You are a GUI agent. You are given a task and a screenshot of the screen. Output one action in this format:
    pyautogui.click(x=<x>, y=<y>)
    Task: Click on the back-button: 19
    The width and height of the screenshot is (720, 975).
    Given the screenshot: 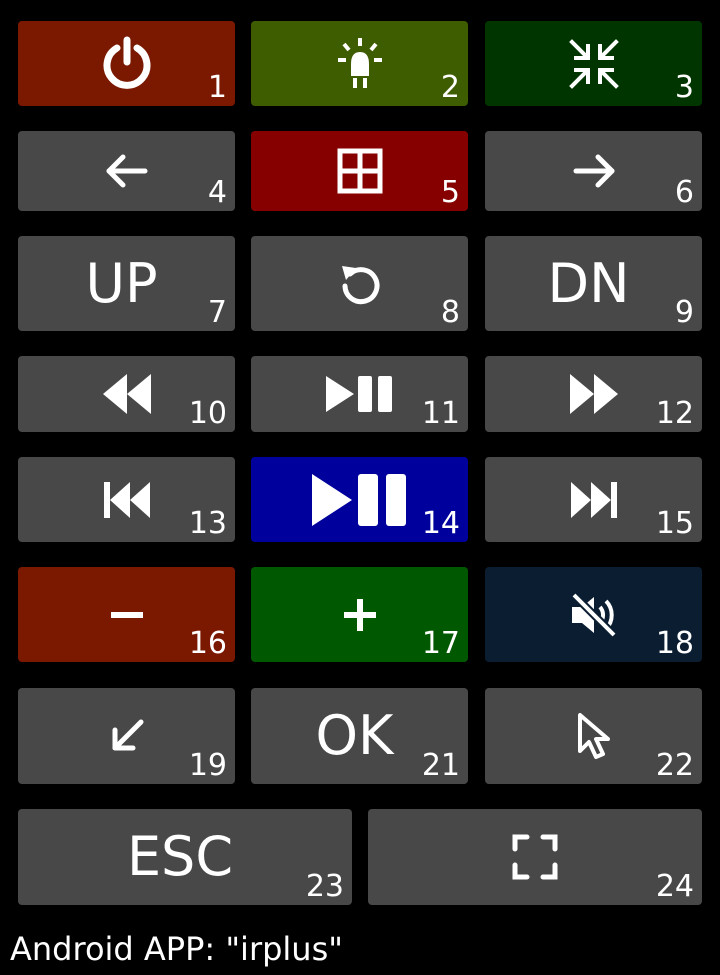 What is the action you would take?
    pyautogui.click(x=126, y=736)
    